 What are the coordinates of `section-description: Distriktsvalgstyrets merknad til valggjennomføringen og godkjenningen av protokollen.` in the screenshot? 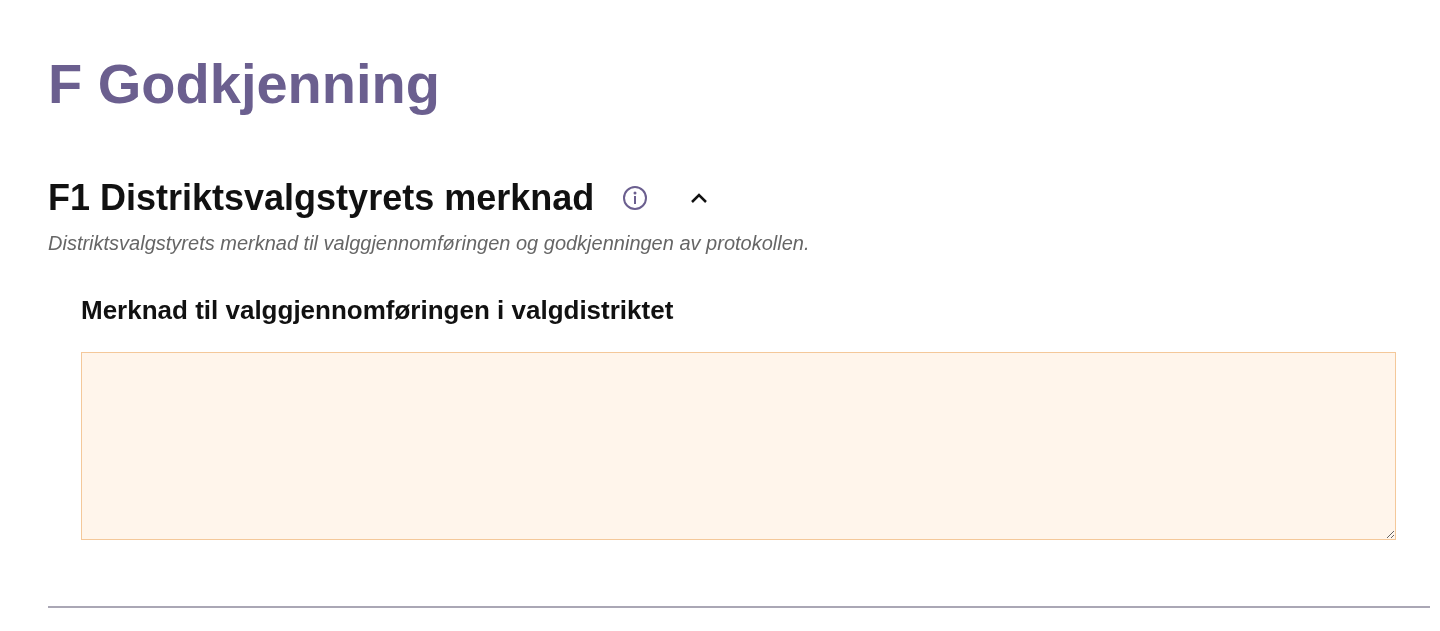 It's located at (429, 243).